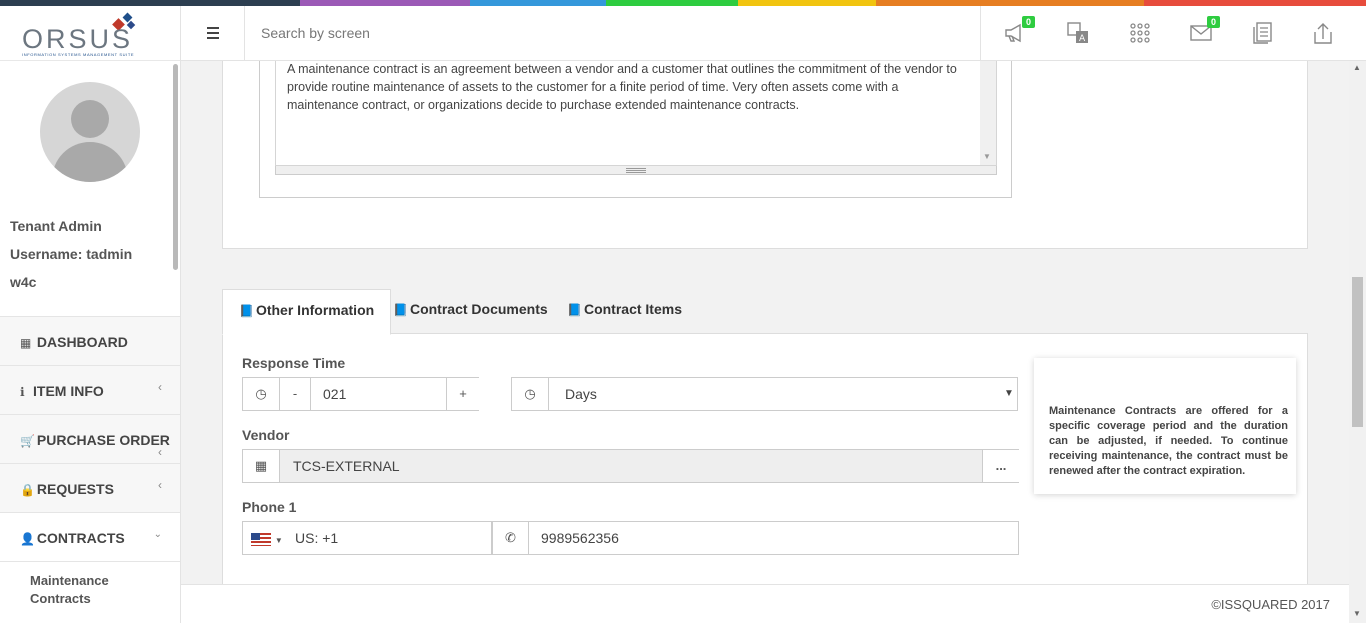 This screenshot has width=1366, height=623. What do you see at coordinates (367, 538) in the screenshot?
I see `country-code-field: ▼ US: +1` at bounding box center [367, 538].